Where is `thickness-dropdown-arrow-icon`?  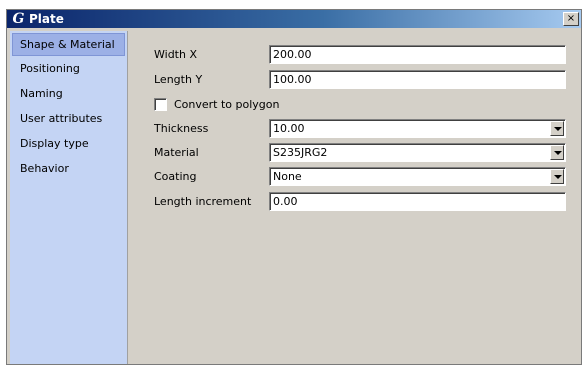
thickness-dropdown-arrow-icon is located at coordinates (557, 128).